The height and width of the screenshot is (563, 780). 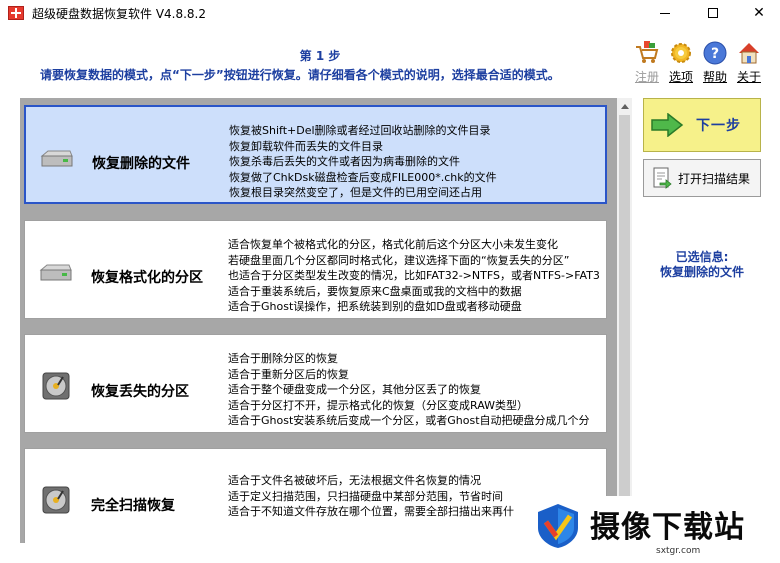 I want to click on mode-desc-line: 恢复杀毒后丢失的文件或者因为病毒删除的文件, so click(x=344, y=162).